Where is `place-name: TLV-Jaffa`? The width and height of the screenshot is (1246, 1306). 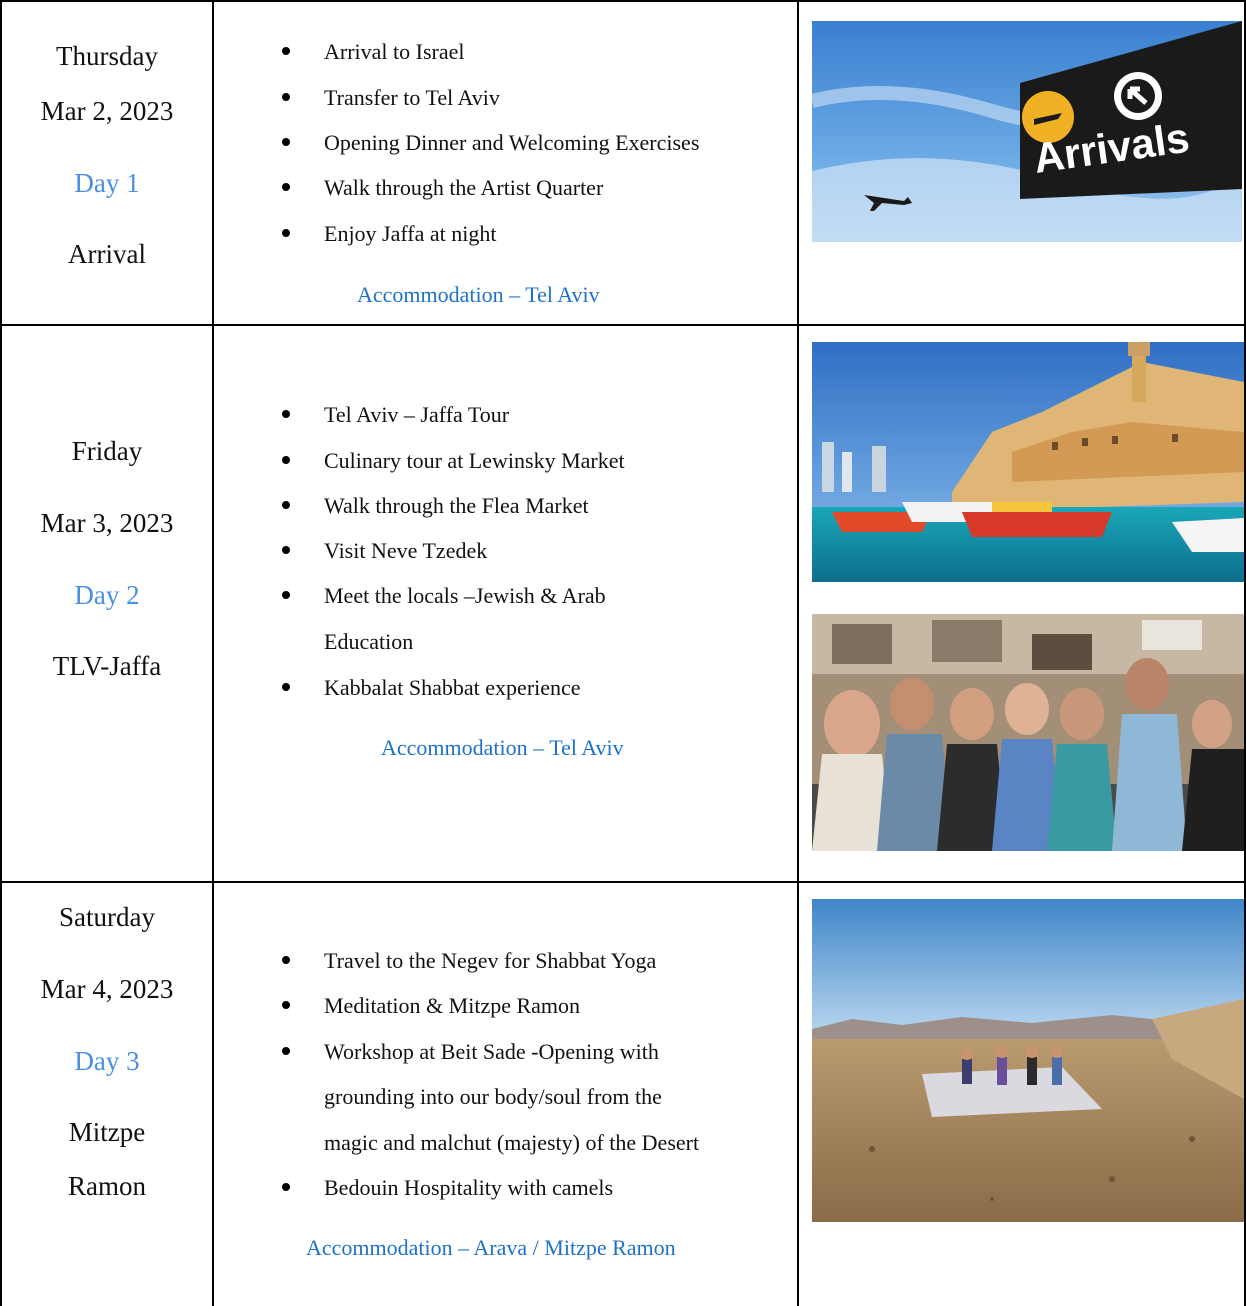 place-name: TLV-Jaffa is located at coordinates (107, 666).